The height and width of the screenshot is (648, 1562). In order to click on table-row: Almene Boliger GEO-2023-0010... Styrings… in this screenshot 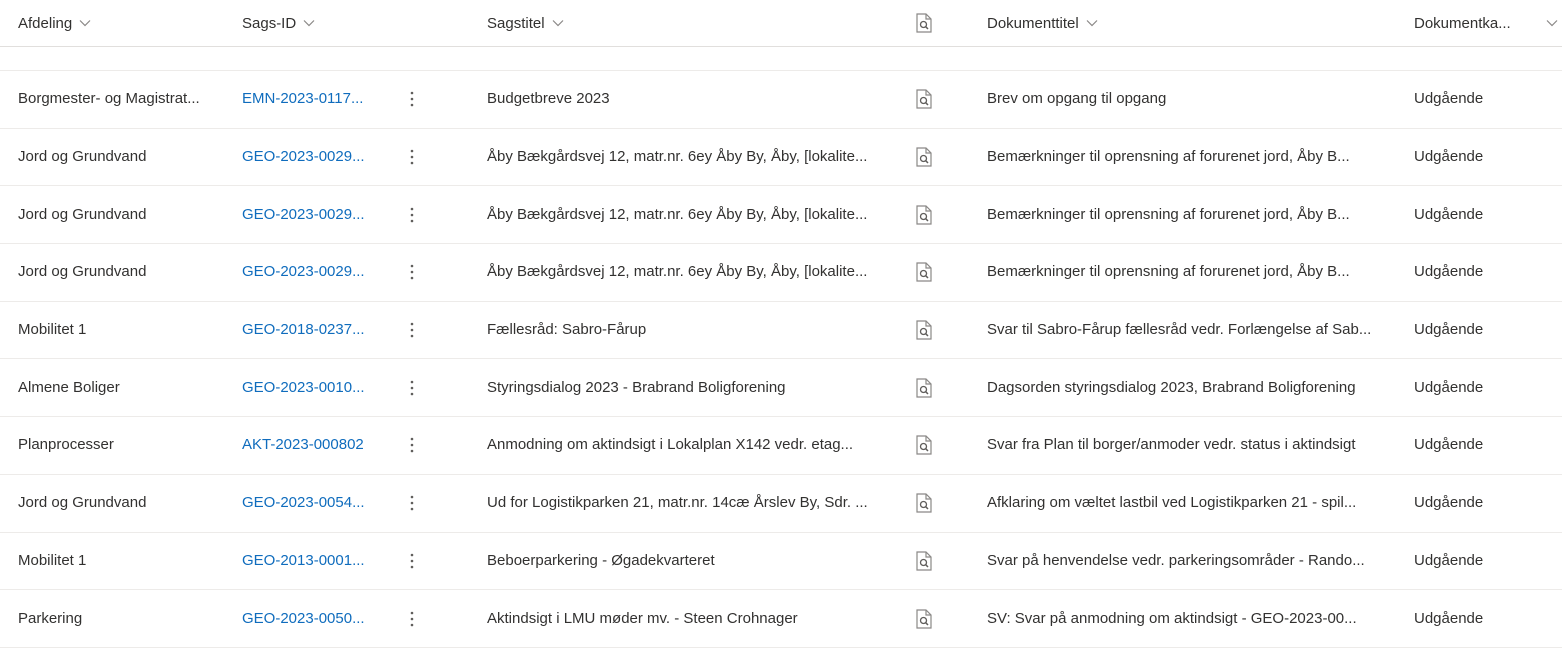, I will do `click(781, 388)`.